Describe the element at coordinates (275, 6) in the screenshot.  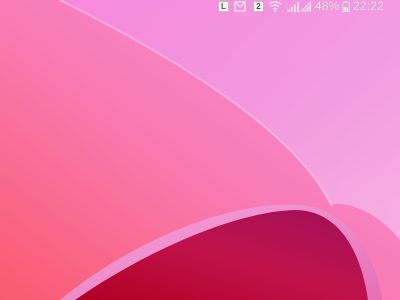
I see `wifi-icon` at that location.